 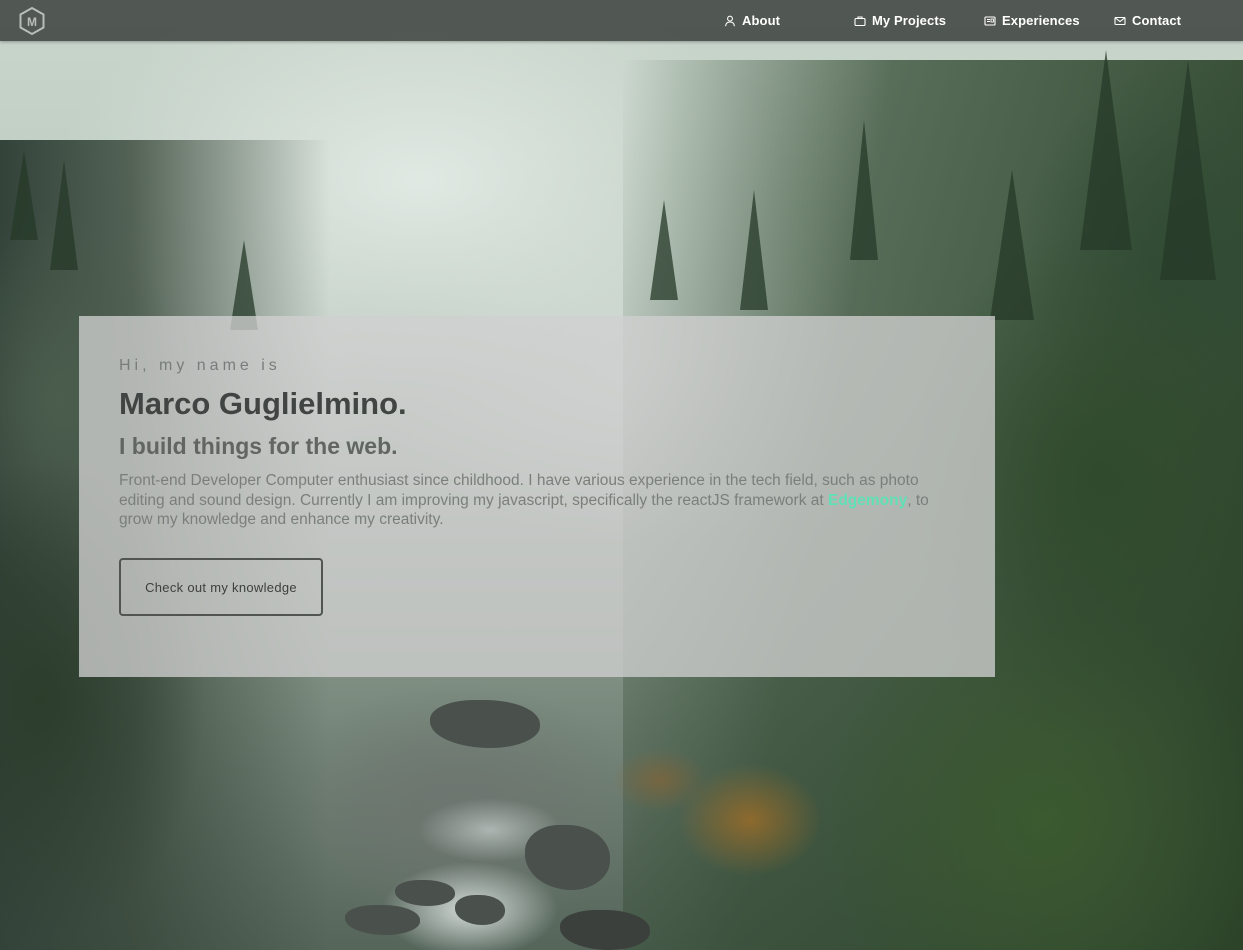 I want to click on name-heading: Marco Guglielmino., so click(x=263, y=403).